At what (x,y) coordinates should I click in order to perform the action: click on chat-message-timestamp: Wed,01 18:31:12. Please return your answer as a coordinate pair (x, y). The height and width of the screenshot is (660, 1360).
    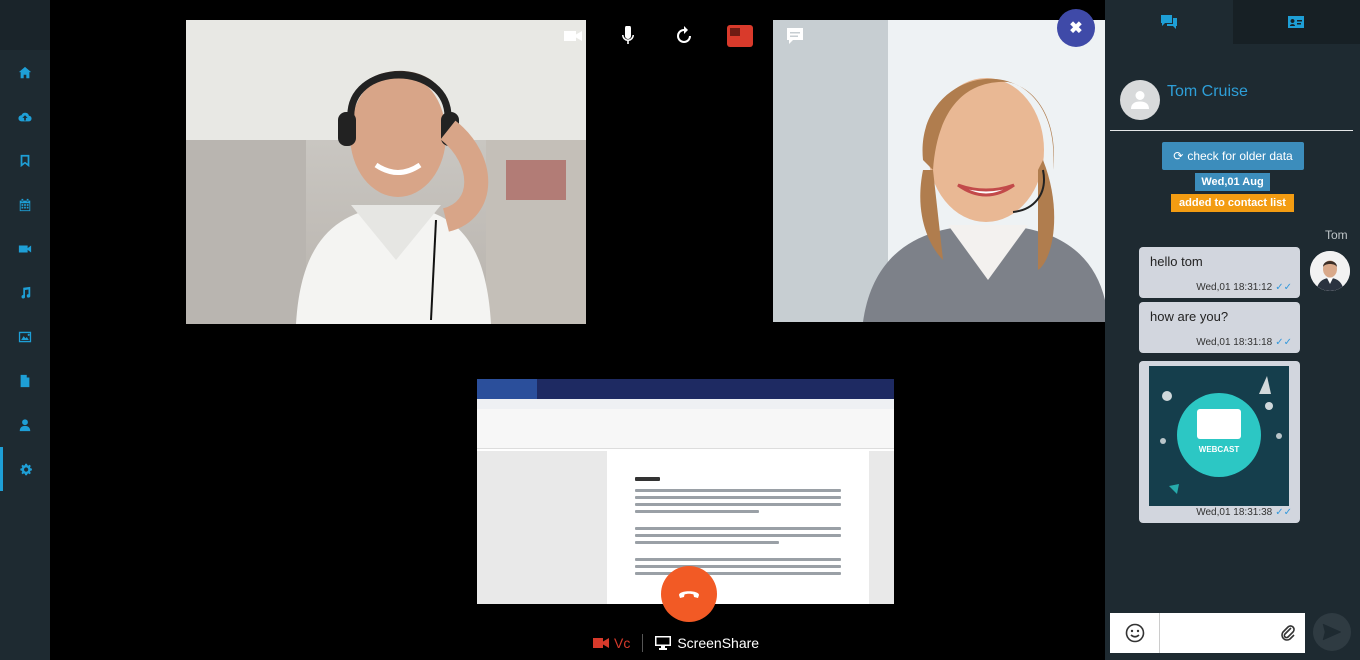
    Looking at the image, I should click on (1234, 287).